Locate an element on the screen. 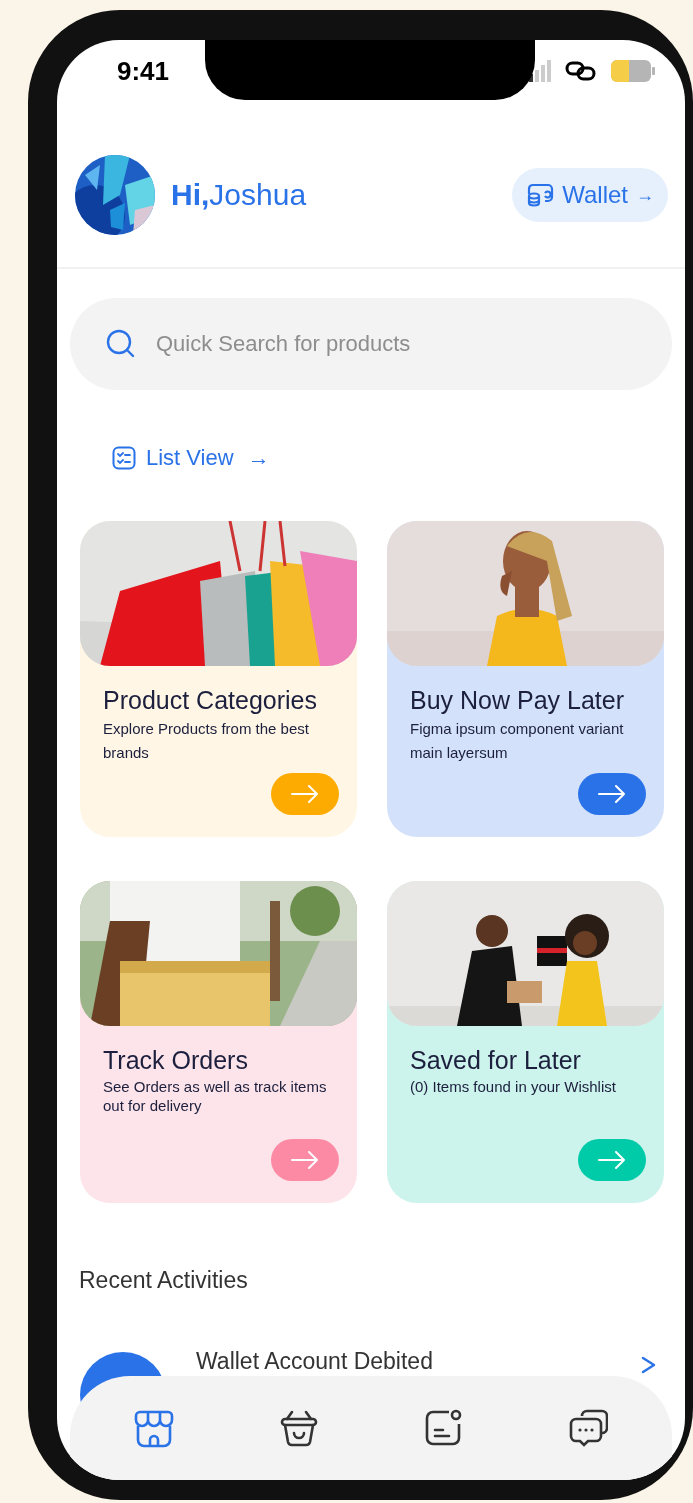  card-description: See Orders as well as track items out for delivery is located at coordinates (215, 1096).